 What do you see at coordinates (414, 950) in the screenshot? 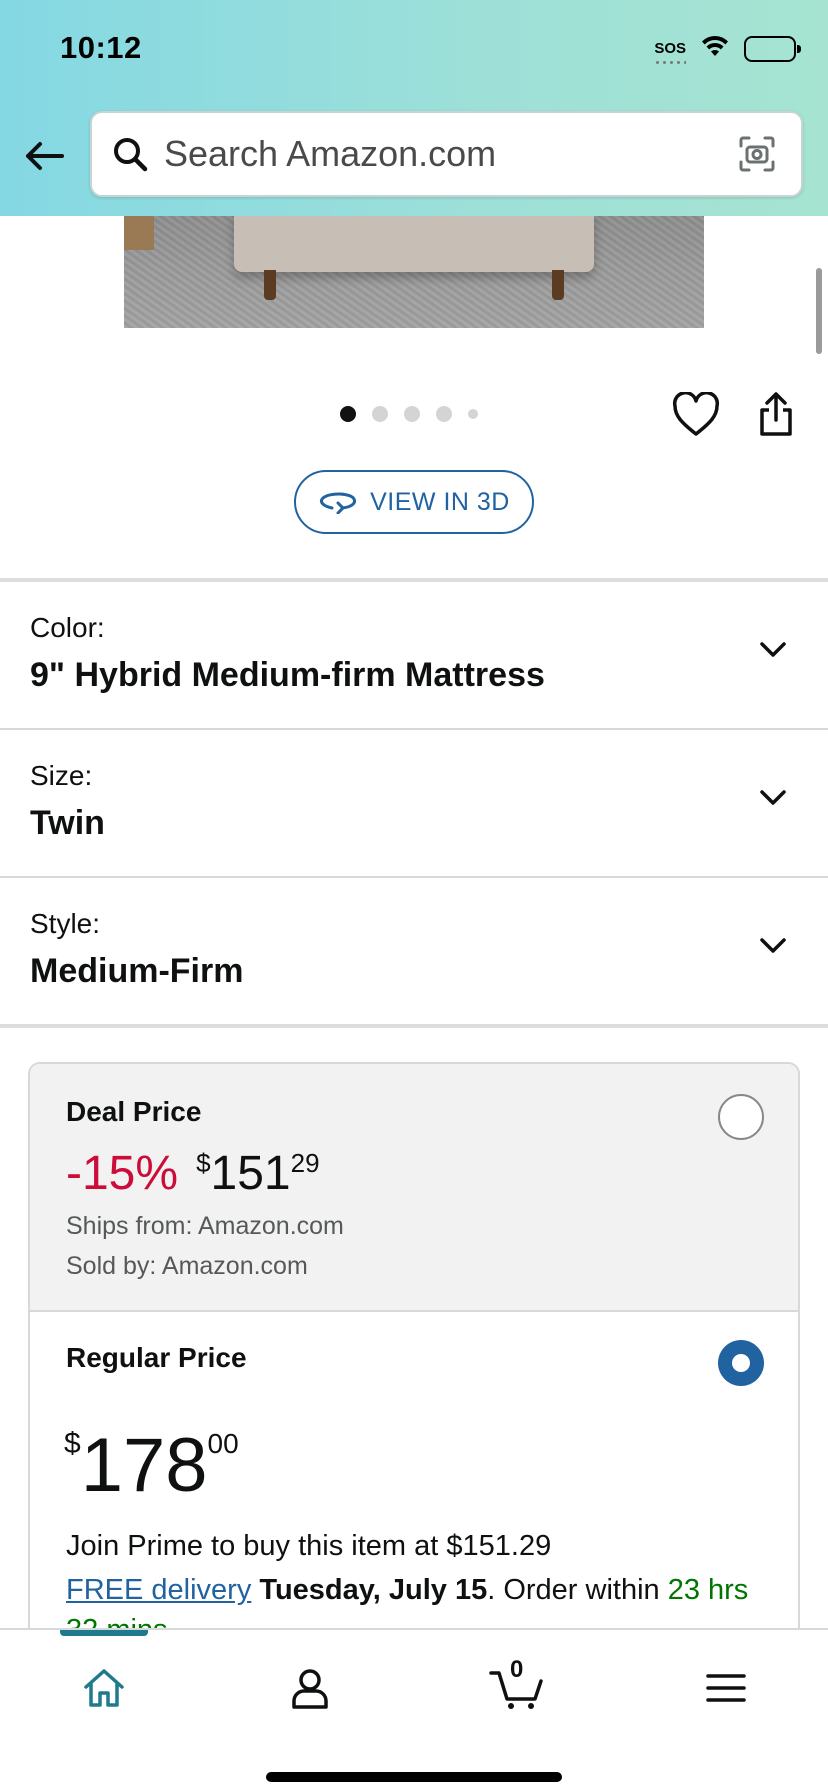
I see `variant-style-selector: Style: Medium-Firm` at bounding box center [414, 950].